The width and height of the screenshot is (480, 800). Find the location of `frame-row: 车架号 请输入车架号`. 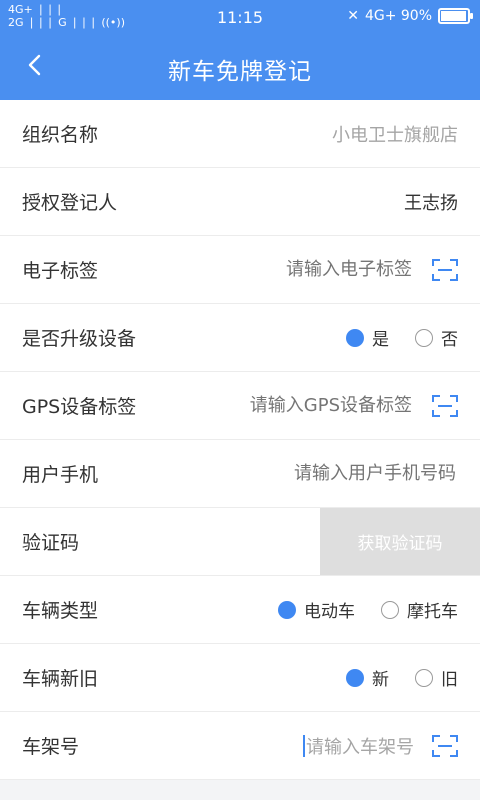

frame-row: 车架号 请输入车架号 is located at coordinates (240, 746).